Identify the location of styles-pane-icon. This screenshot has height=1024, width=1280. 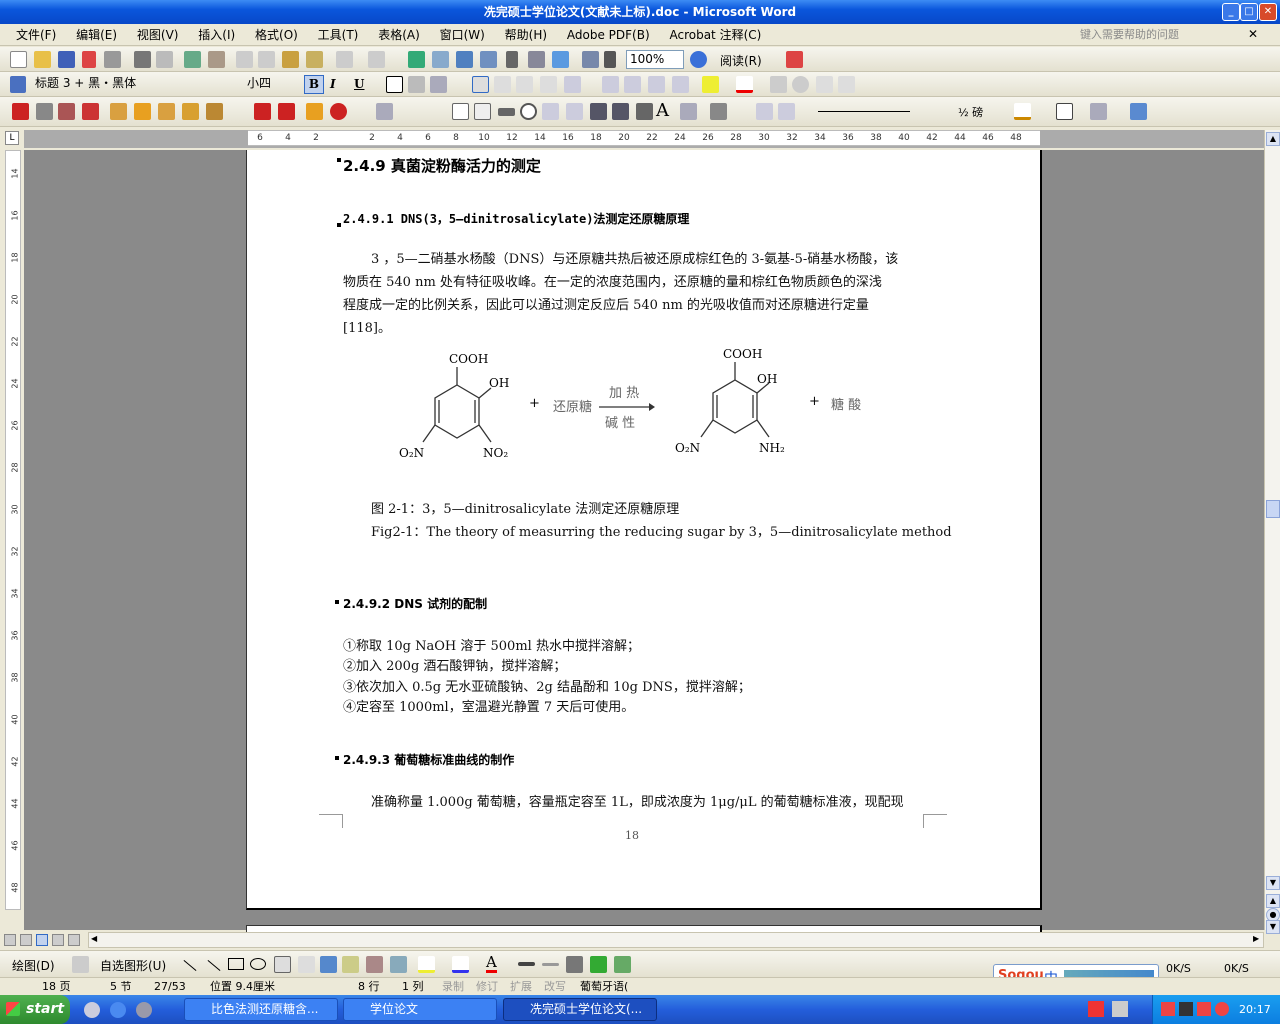
(18, 84).